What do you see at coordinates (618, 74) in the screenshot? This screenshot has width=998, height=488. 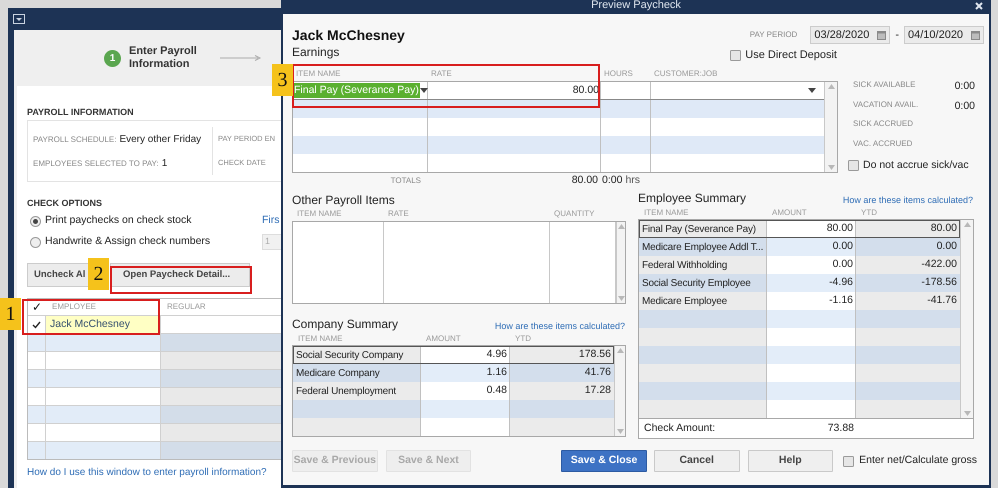 I see `column-header: HOURS` at bounding box center [618, 74].